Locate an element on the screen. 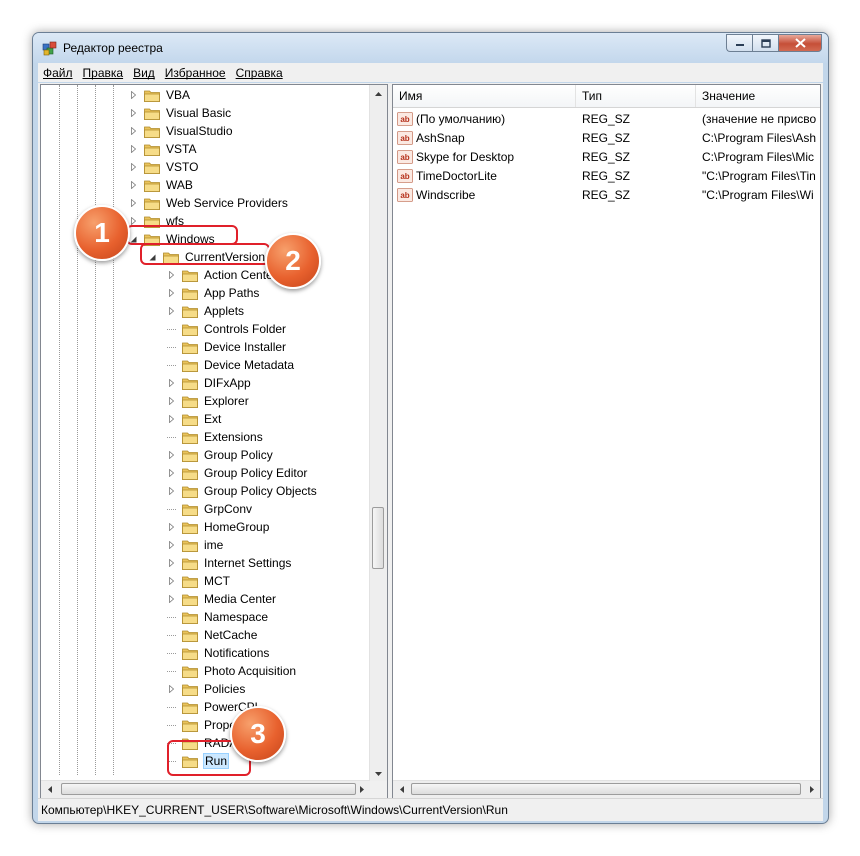 Image resolution: width=860 pixels, height=856 pixels. tree-node: Group Policy Objects is located at coordinates (242, 491).